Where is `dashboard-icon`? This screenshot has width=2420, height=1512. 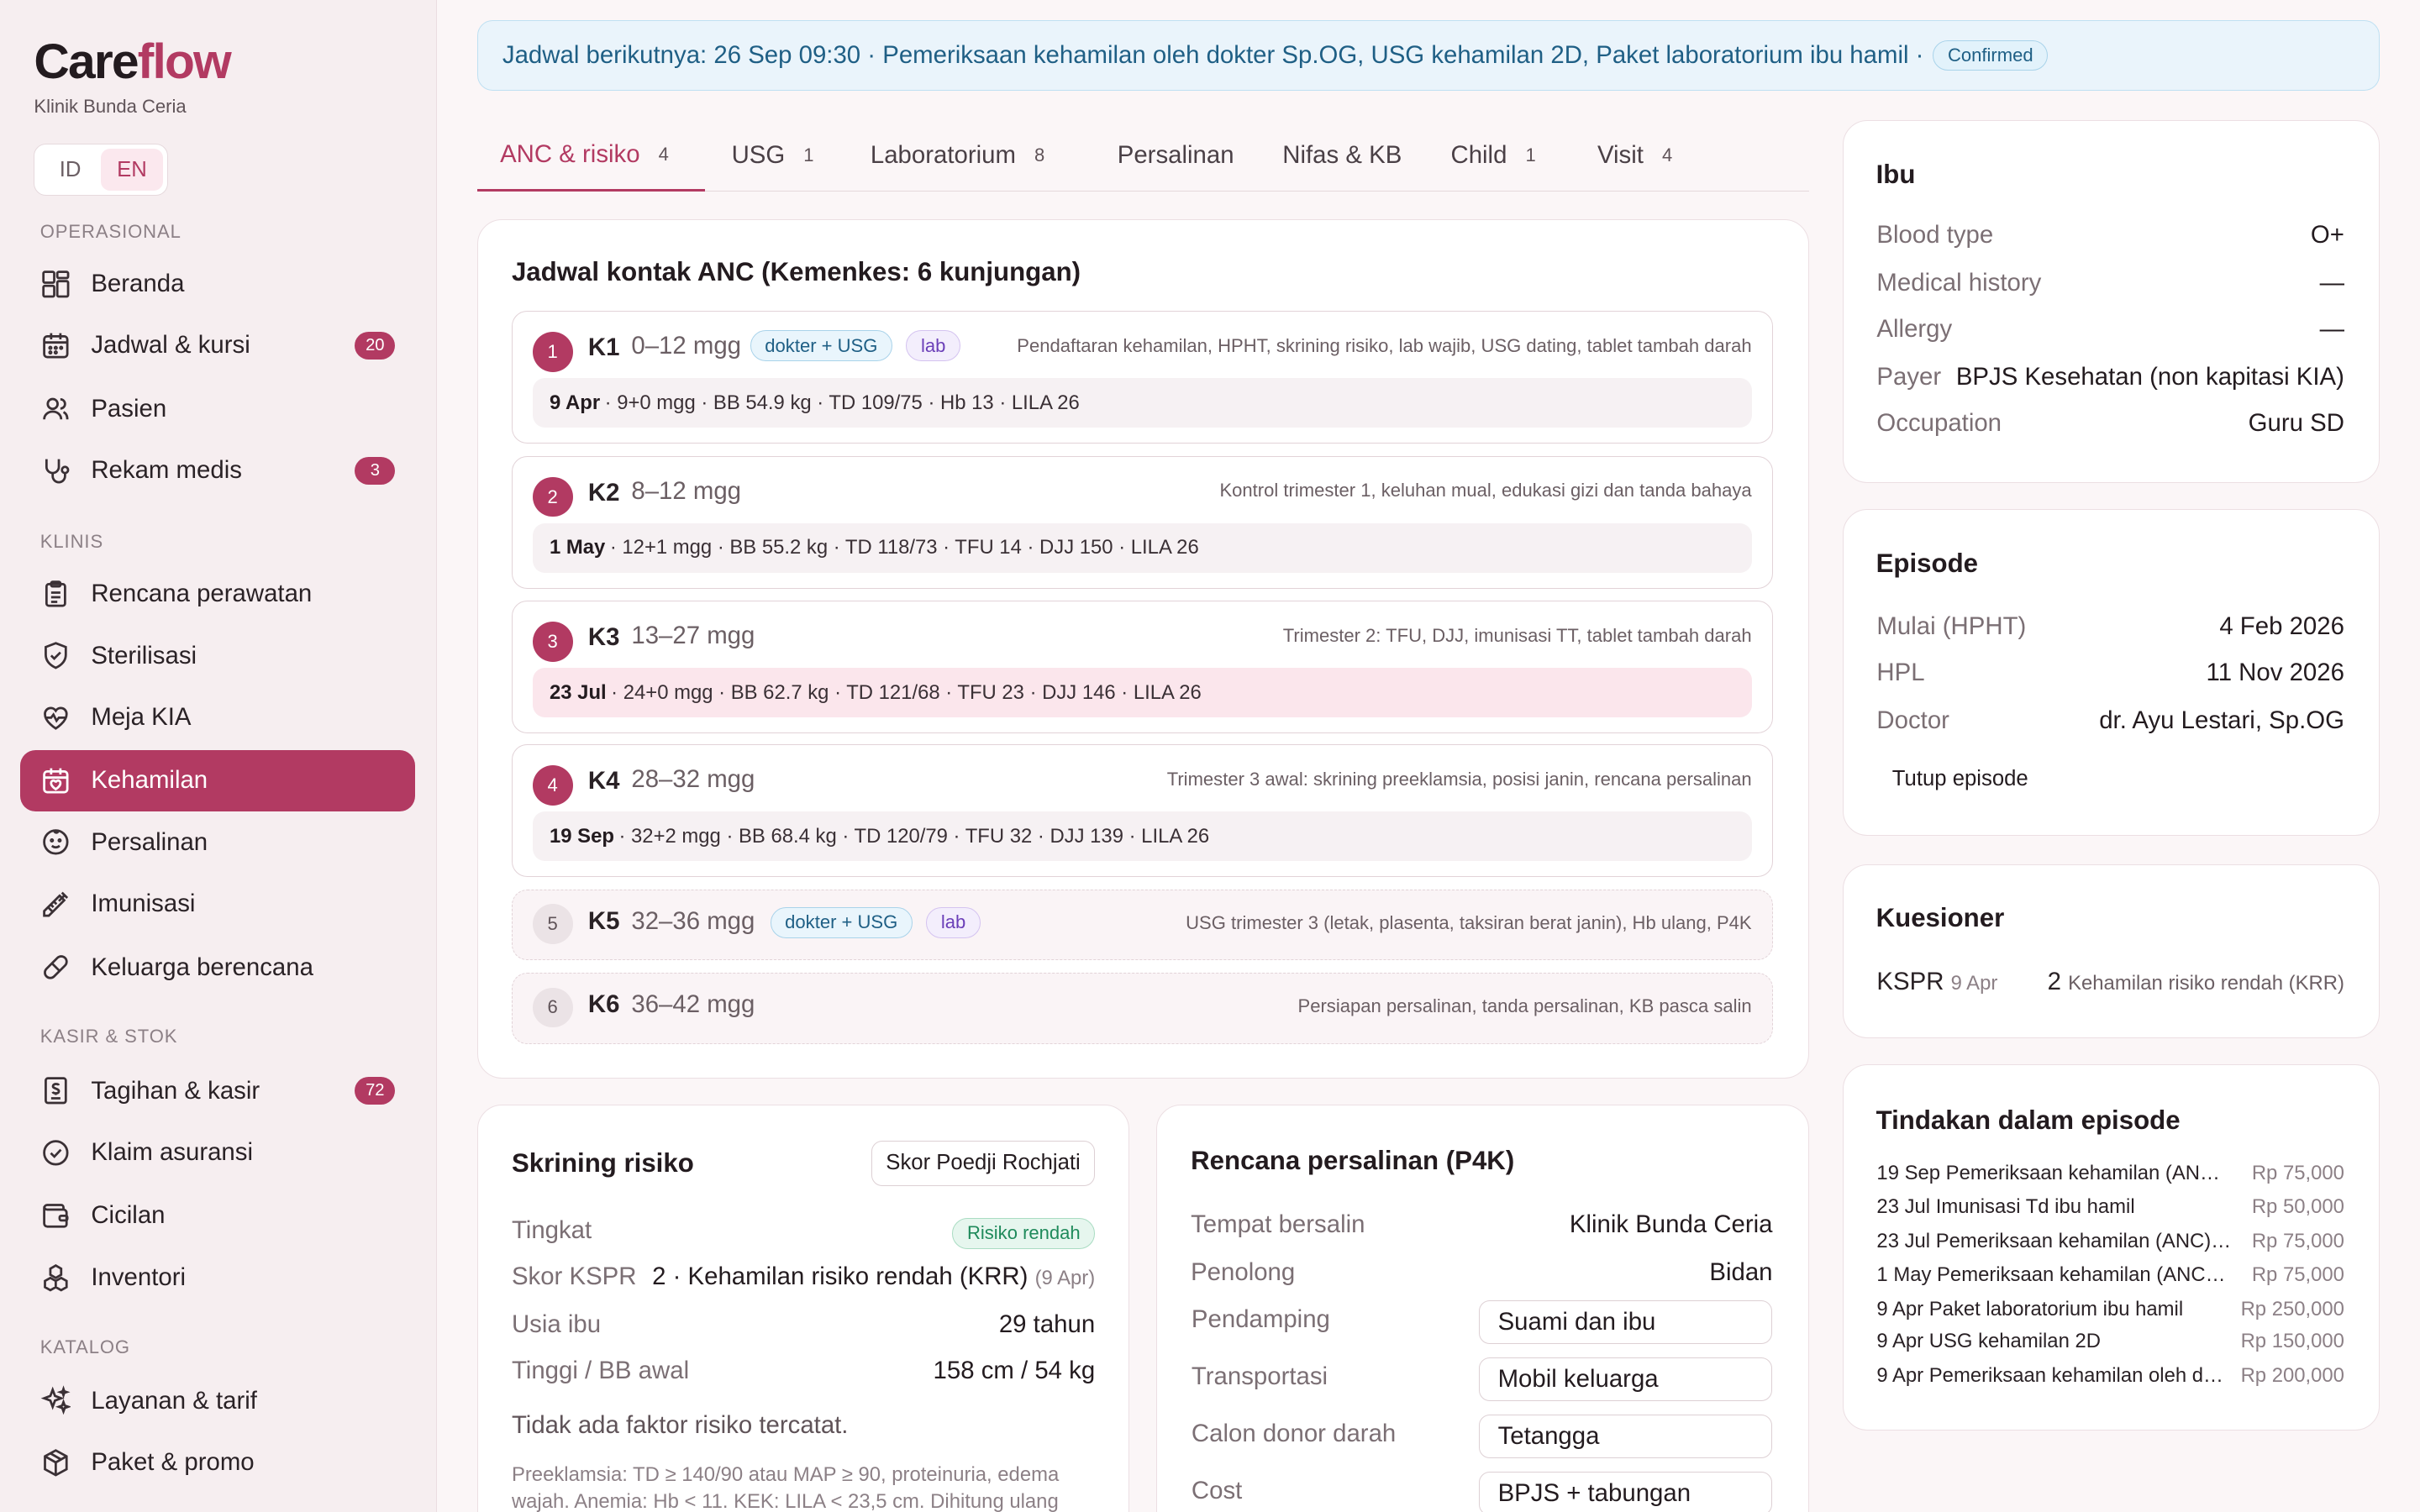 dashboard-icon is located at coordinates (56, 284).